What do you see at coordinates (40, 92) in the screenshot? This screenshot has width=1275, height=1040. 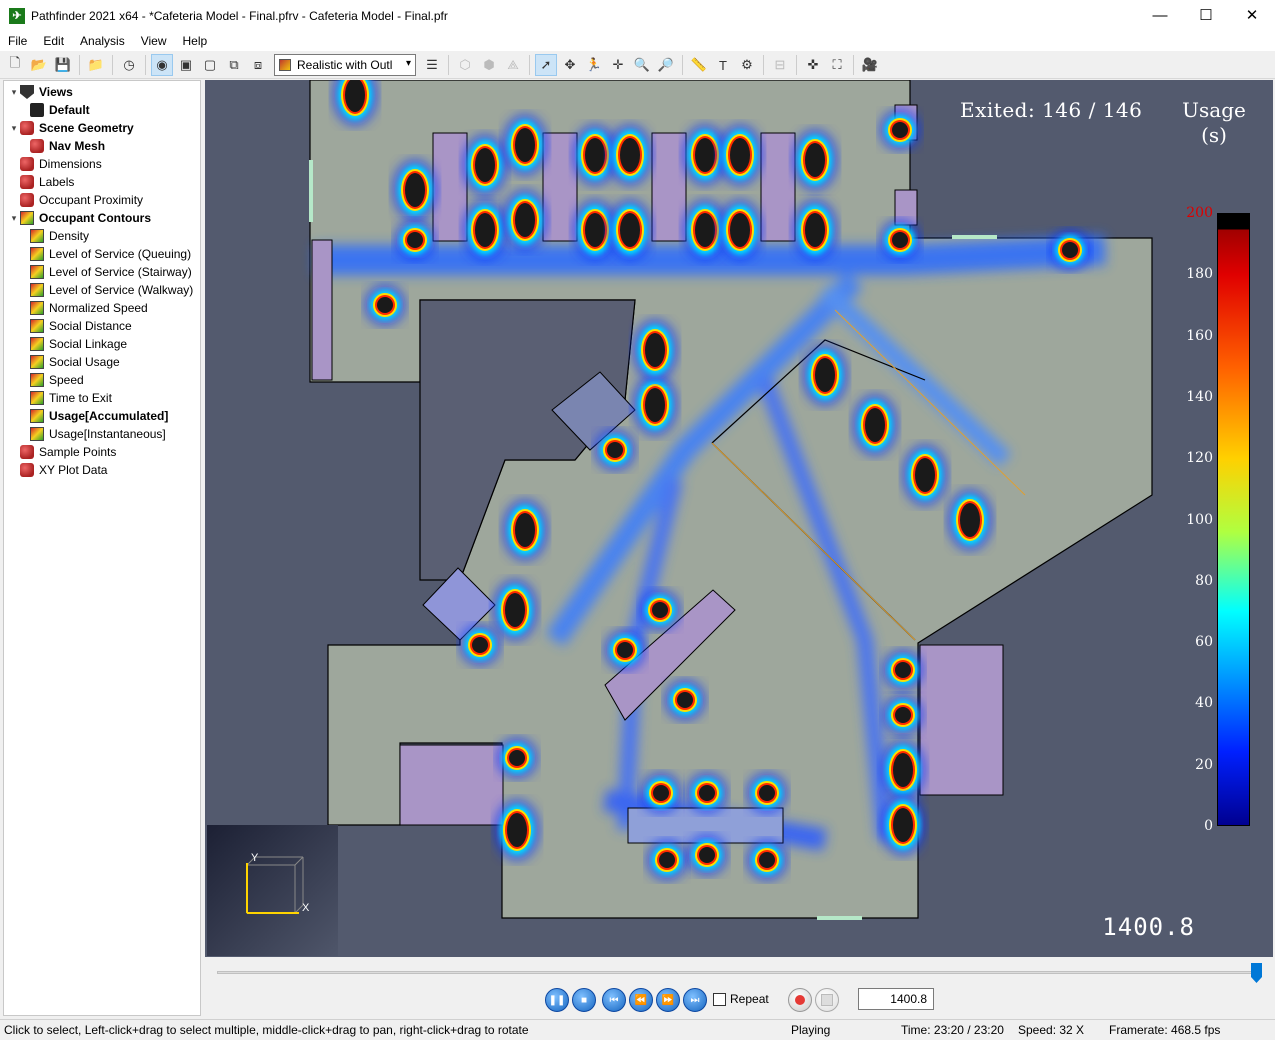 I see `tree-item-views: ▾ Views` at bounding box center [40, 92].